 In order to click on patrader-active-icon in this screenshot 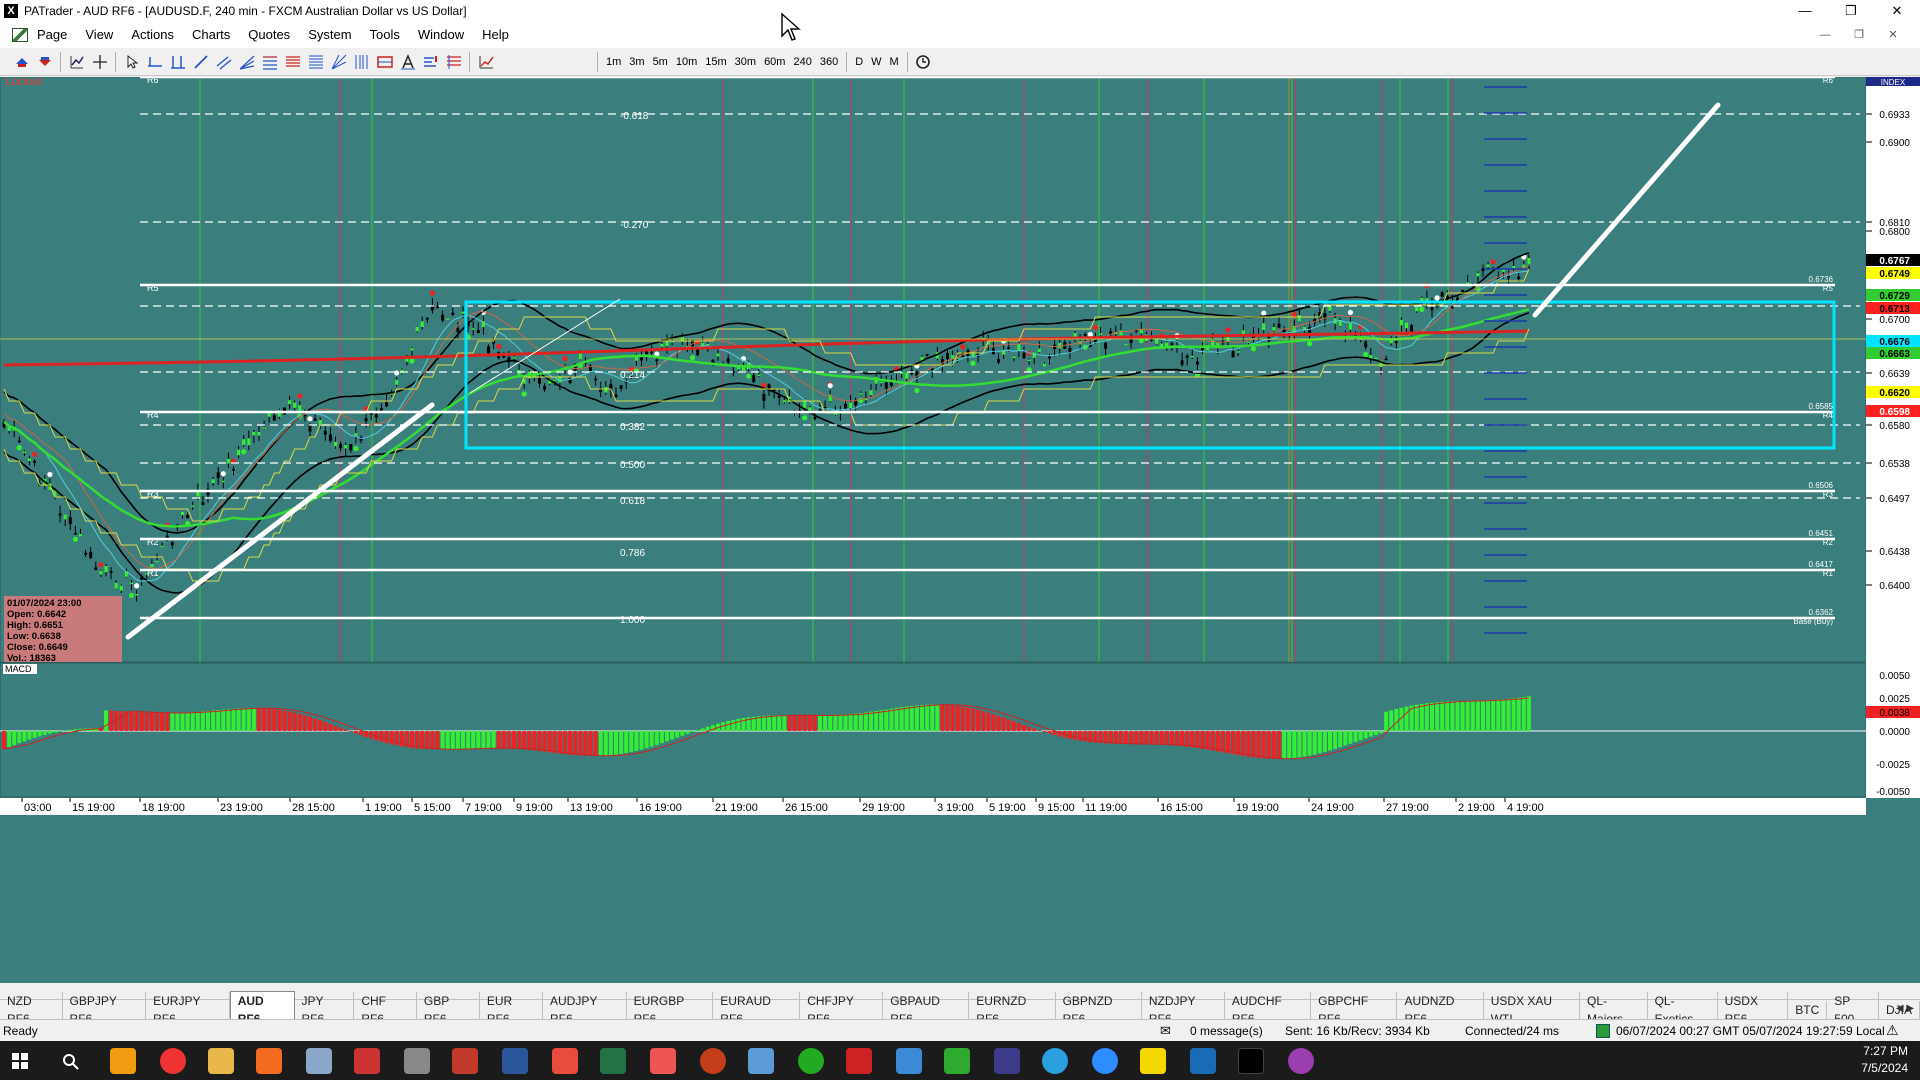, I will do `click(465, 1061)`.